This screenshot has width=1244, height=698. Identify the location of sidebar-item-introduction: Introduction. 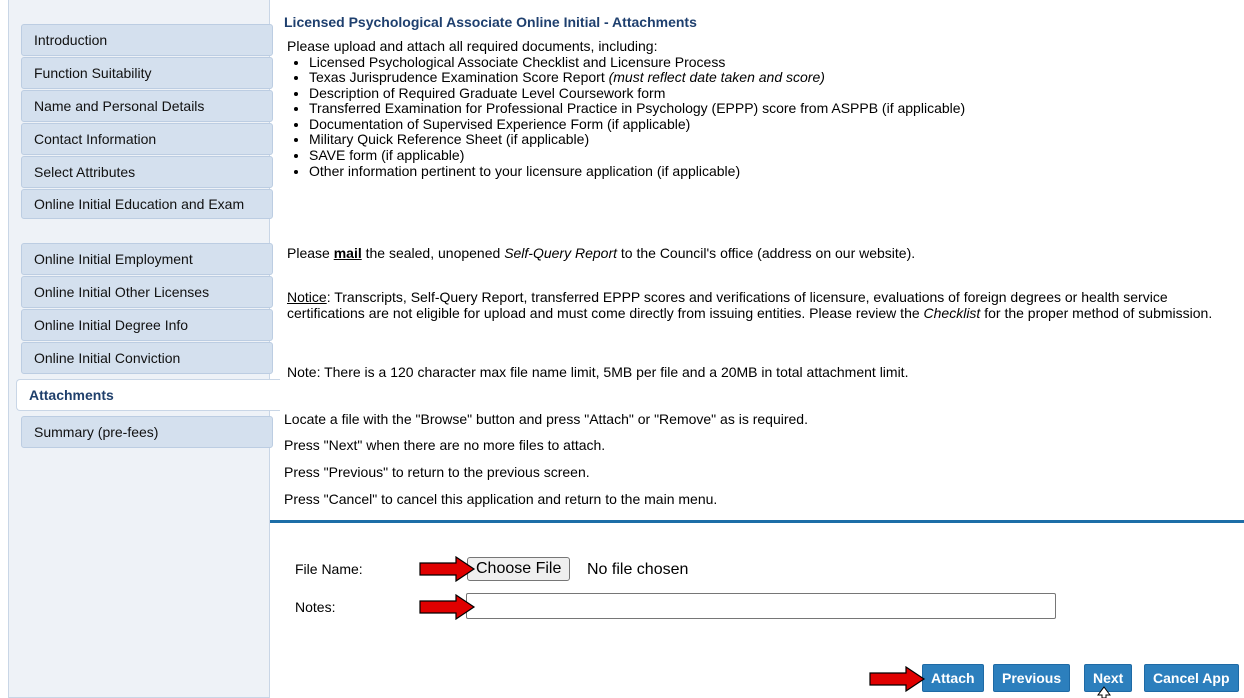
(147, 40).